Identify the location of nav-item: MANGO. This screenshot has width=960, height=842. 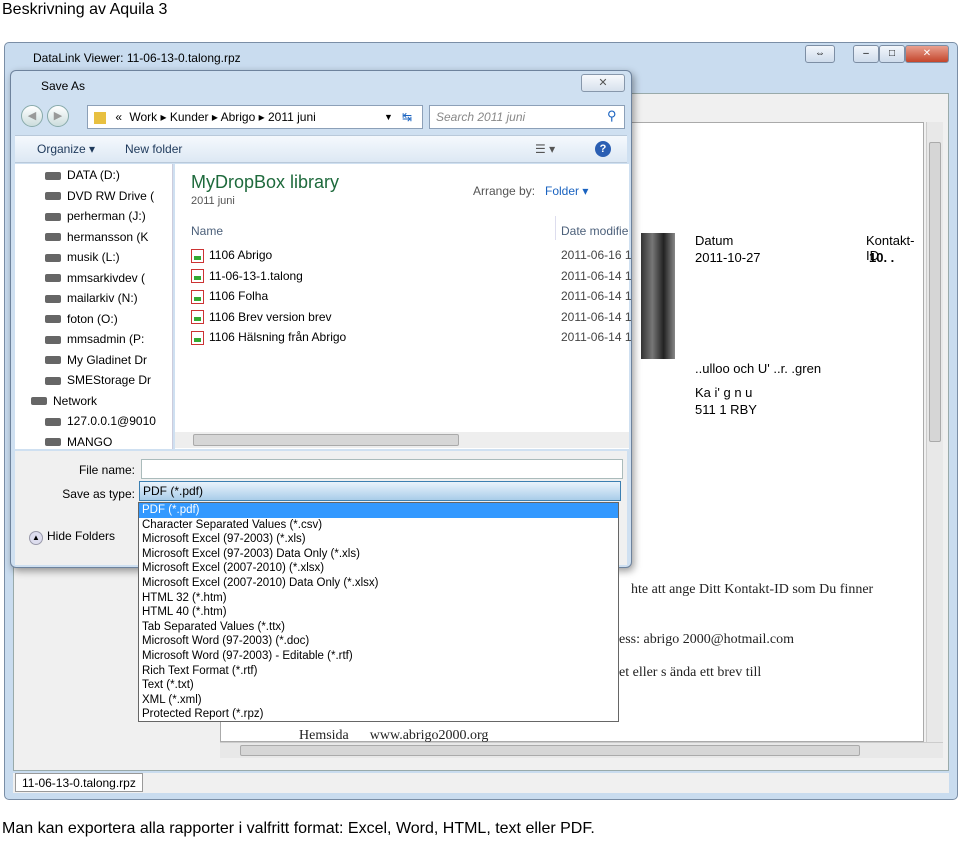
(102, 442).